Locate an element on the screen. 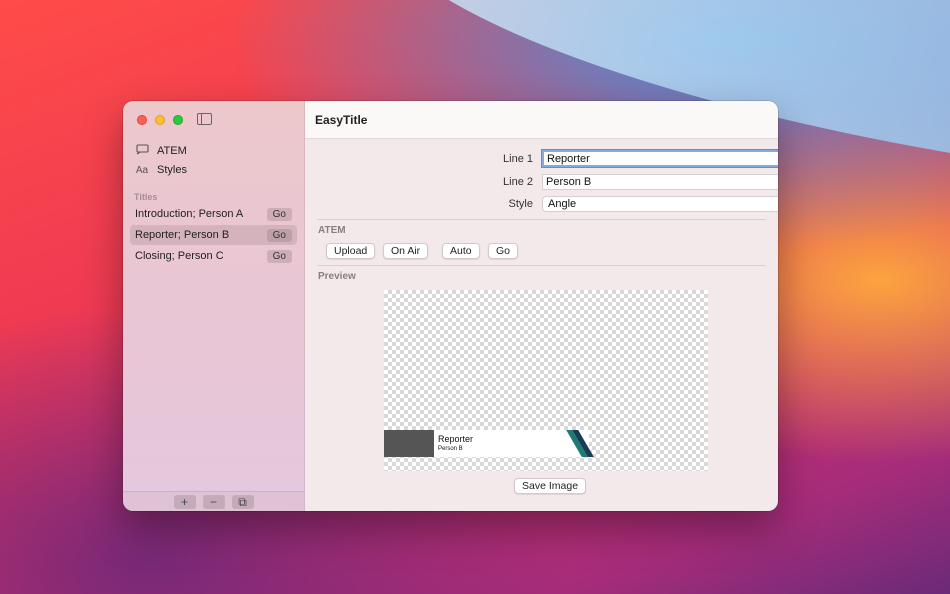 The image size is (950, 594). add-title-button: + is located at coordinates (184, 501).